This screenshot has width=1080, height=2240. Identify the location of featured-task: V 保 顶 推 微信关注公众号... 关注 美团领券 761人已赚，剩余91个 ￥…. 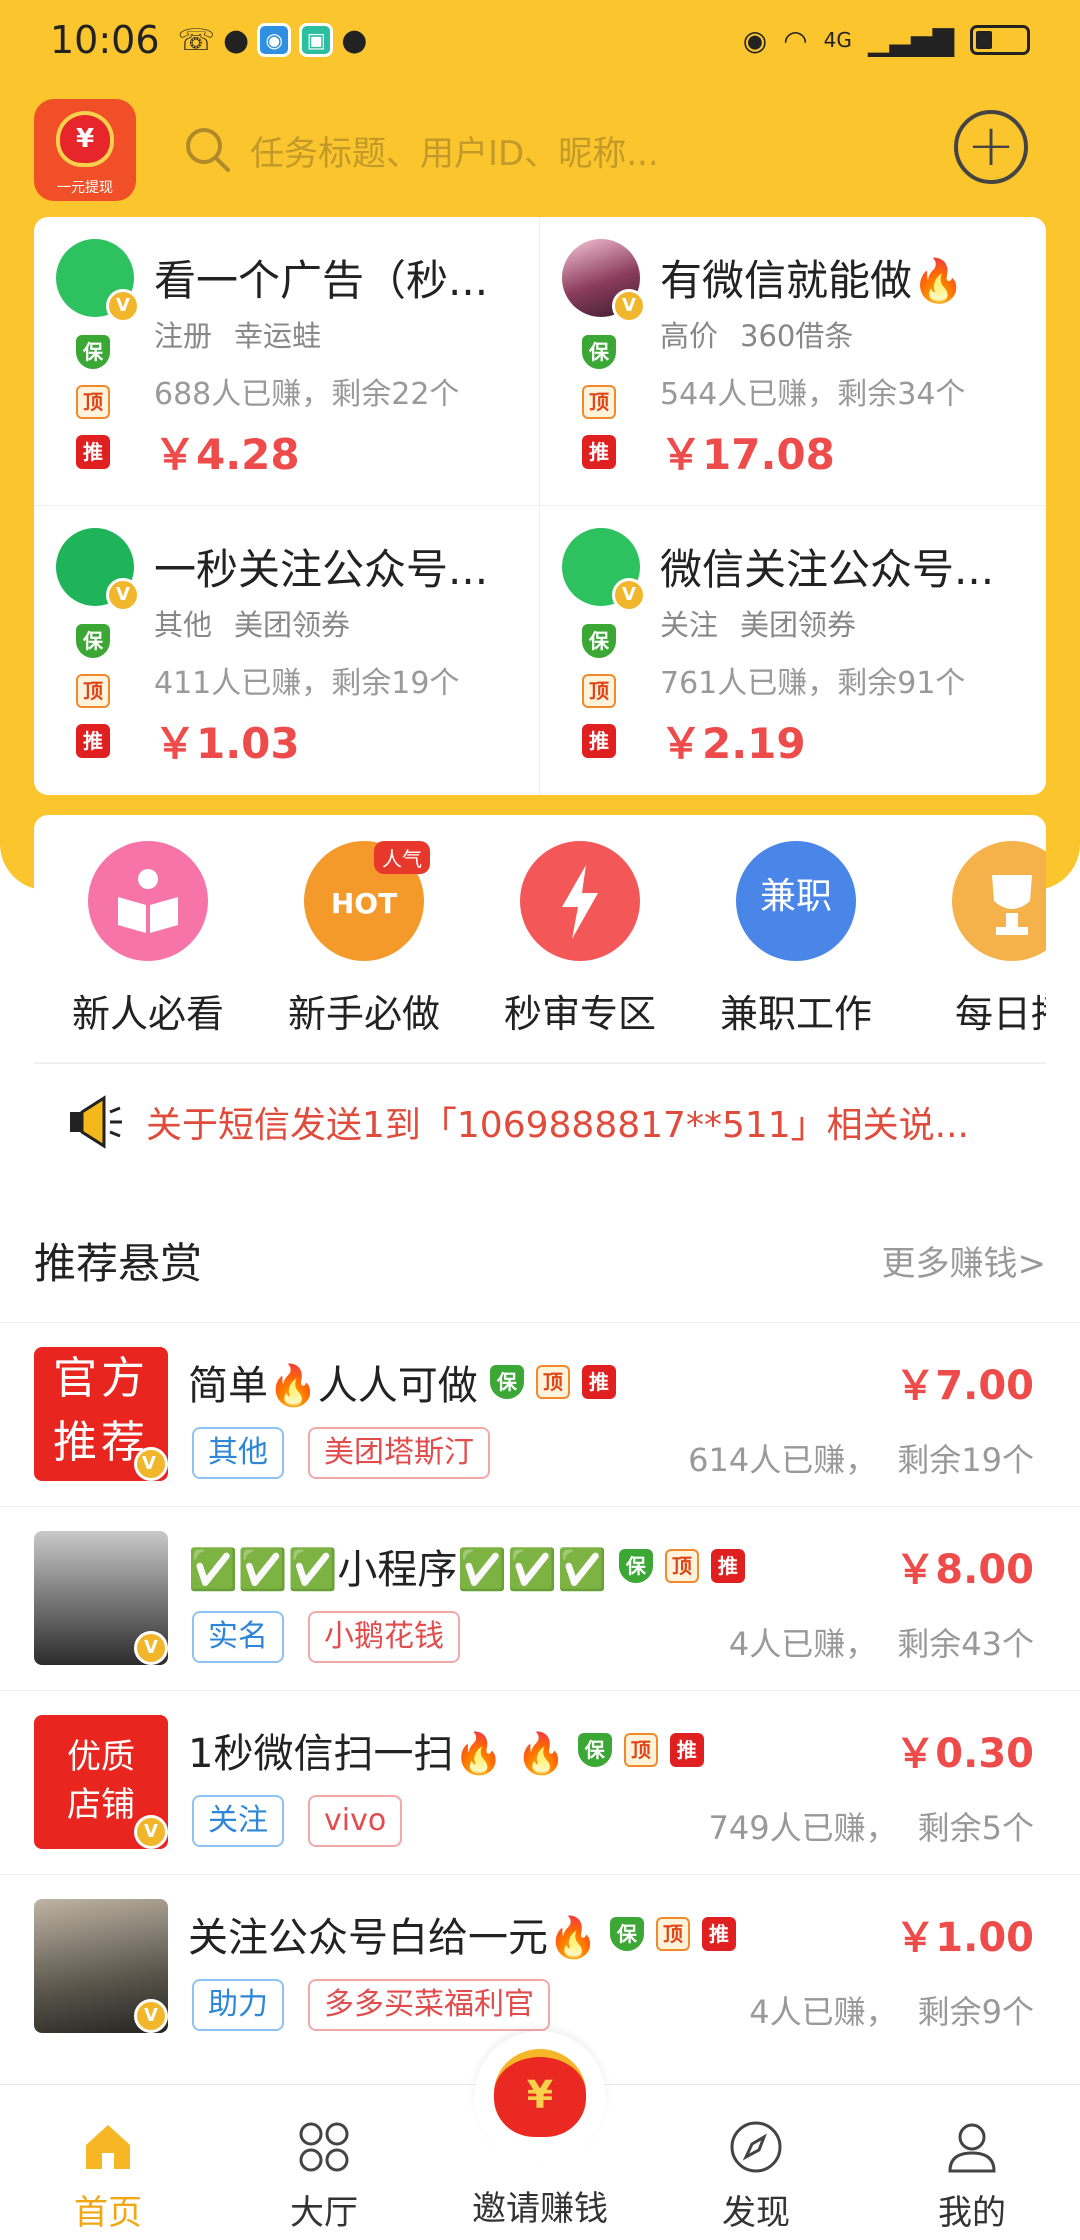
(793, 650).